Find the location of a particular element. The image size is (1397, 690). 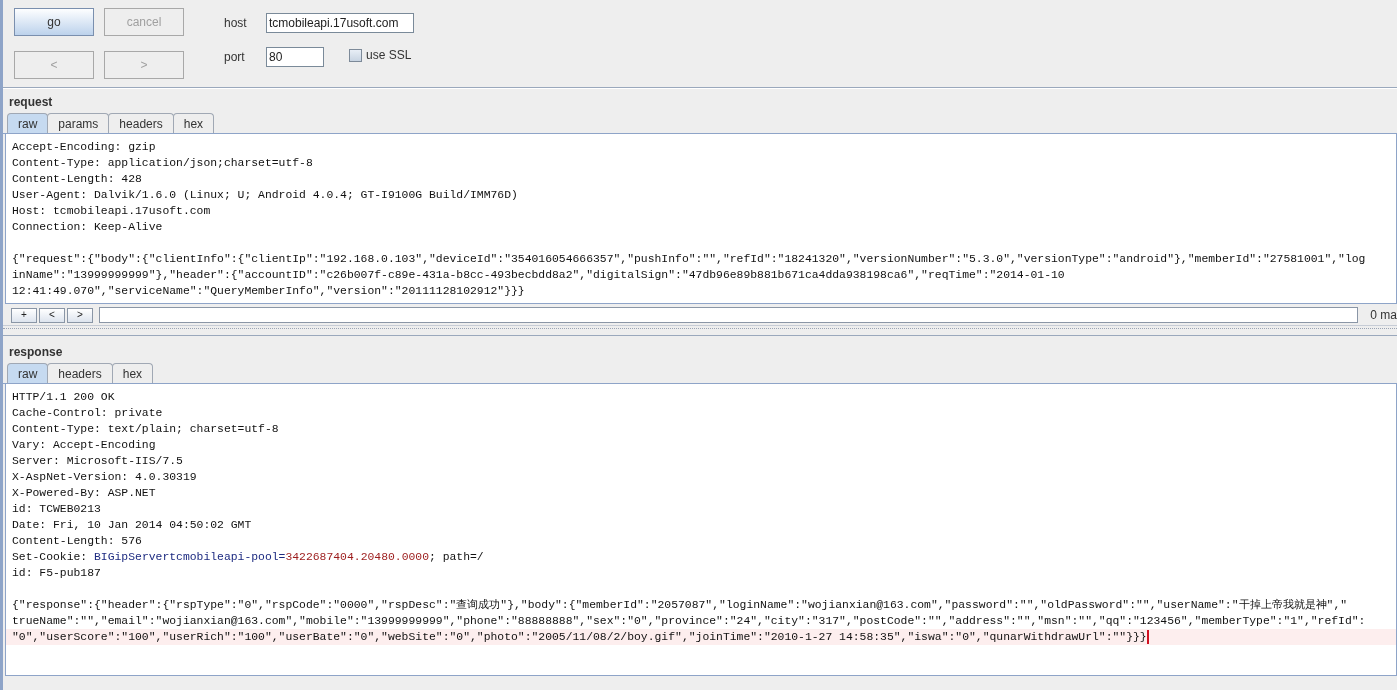

search-nav-button: + is located at coordinates (24, 315).